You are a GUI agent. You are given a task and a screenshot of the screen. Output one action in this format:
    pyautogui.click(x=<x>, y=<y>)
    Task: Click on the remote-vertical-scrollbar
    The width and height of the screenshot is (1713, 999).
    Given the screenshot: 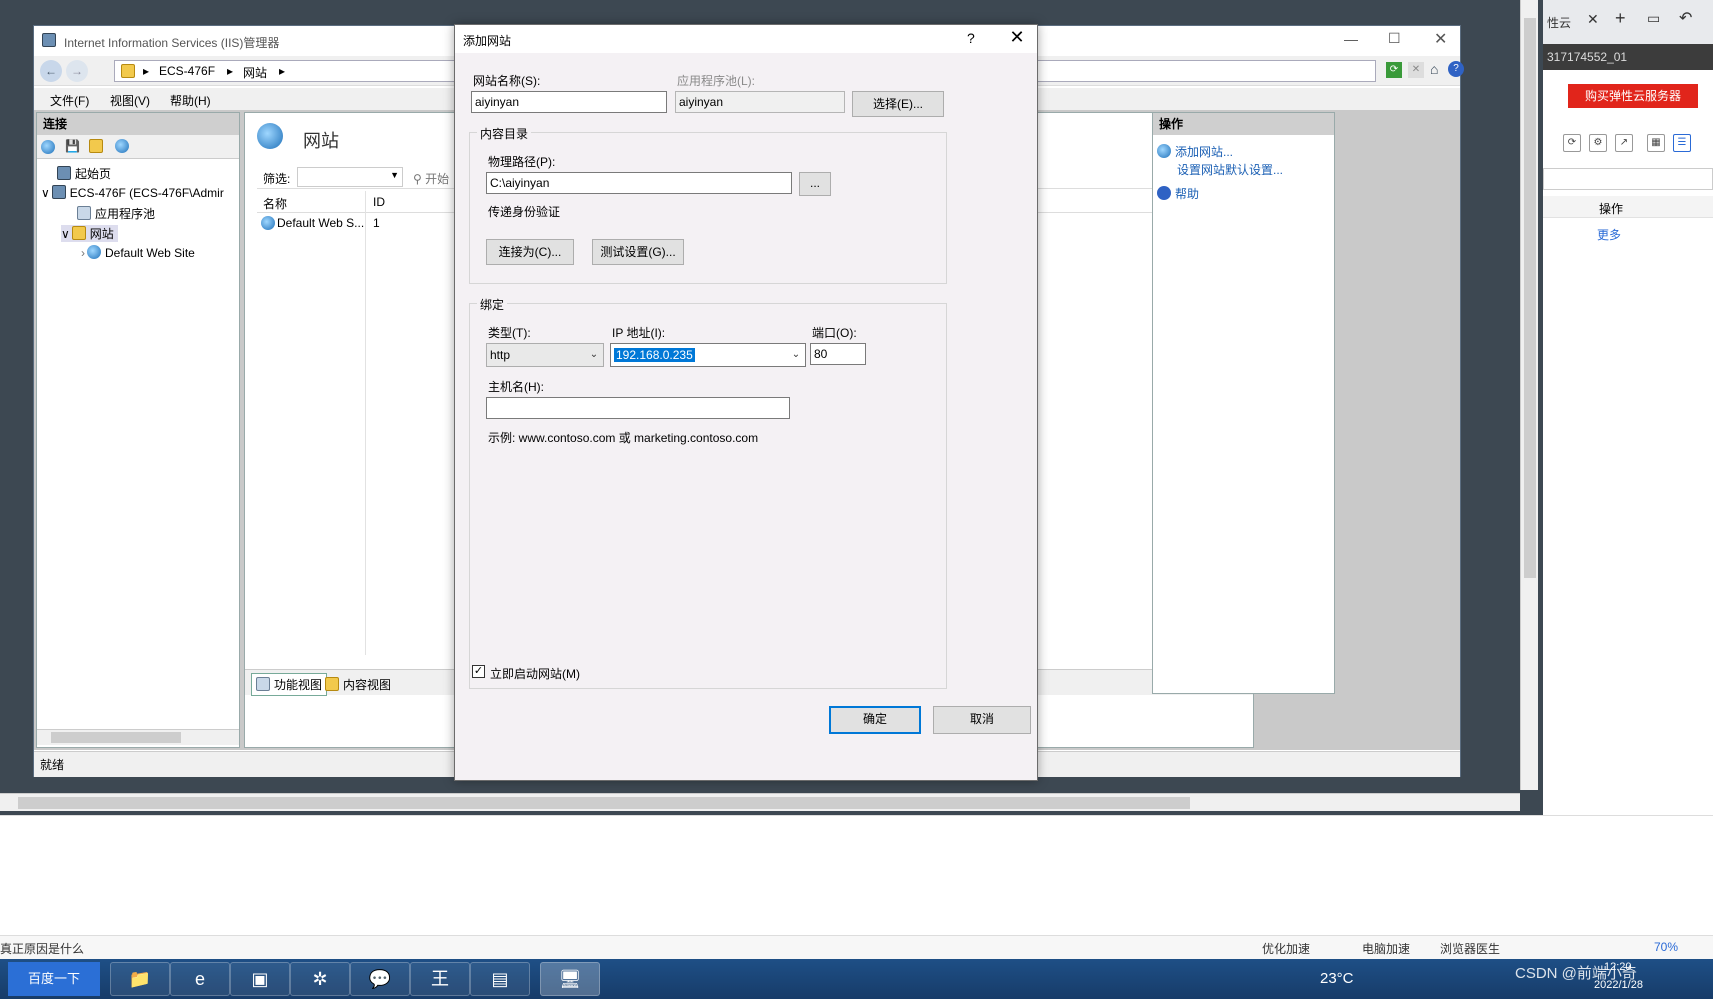 What is the action you would take?
    pyautogui.click(x=1529, y=395)
    